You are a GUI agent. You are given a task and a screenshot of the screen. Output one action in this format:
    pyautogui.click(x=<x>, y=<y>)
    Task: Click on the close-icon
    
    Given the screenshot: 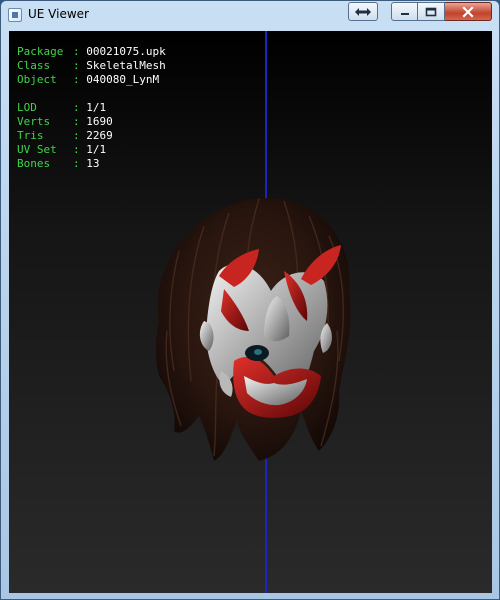 What is the action you would take?
    pyautogui.click(x=468, y=11)
    